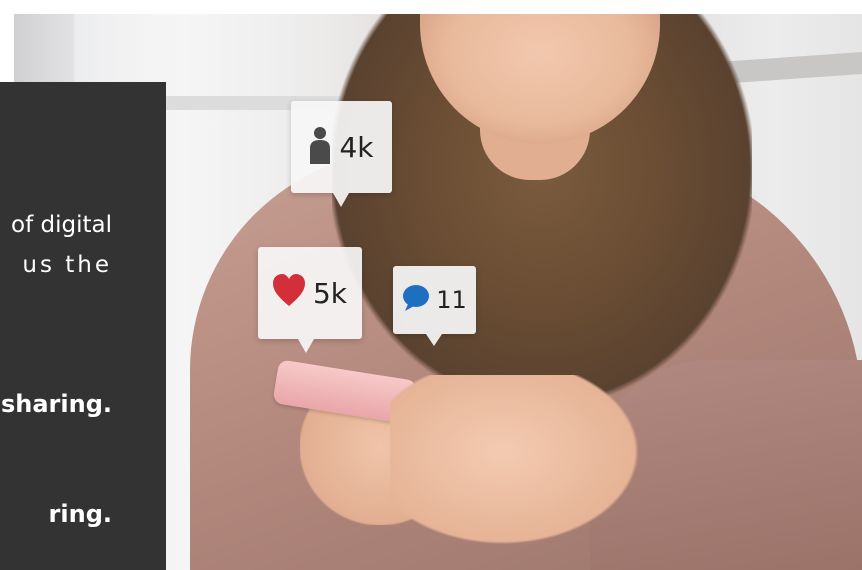 This screenshot has width=862, height=570. Describe the element at coordinates (67, 265) in the screenshot. I see `panel-text-line-2: us the` at that location.